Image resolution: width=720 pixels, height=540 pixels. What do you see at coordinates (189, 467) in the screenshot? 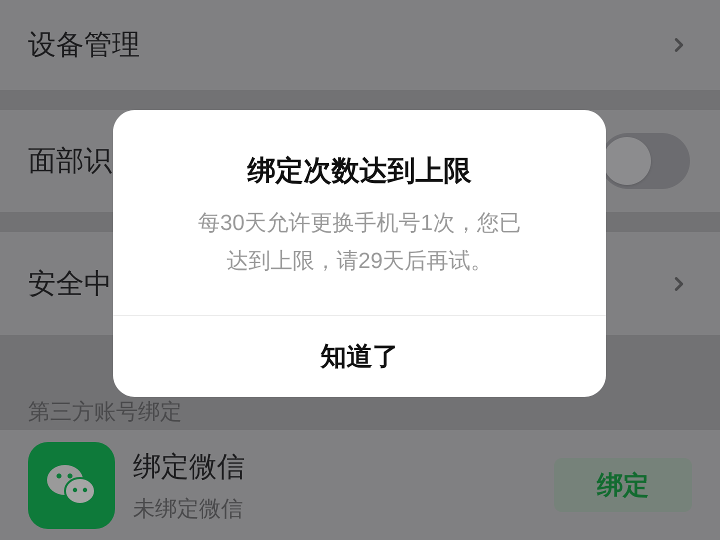
I see `binding-title: 绑定微信` at bounding box center [189, 467].